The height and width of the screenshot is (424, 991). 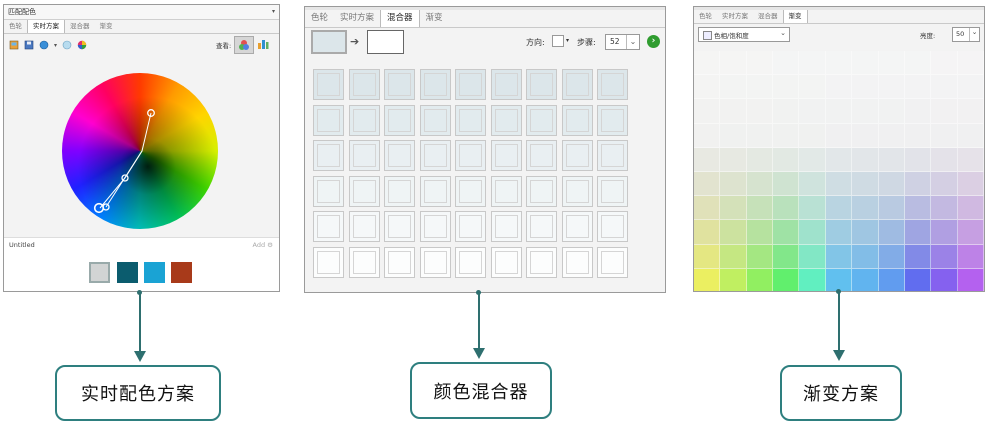 I want to click on color-dot-icon, so click(x=44, y=45).